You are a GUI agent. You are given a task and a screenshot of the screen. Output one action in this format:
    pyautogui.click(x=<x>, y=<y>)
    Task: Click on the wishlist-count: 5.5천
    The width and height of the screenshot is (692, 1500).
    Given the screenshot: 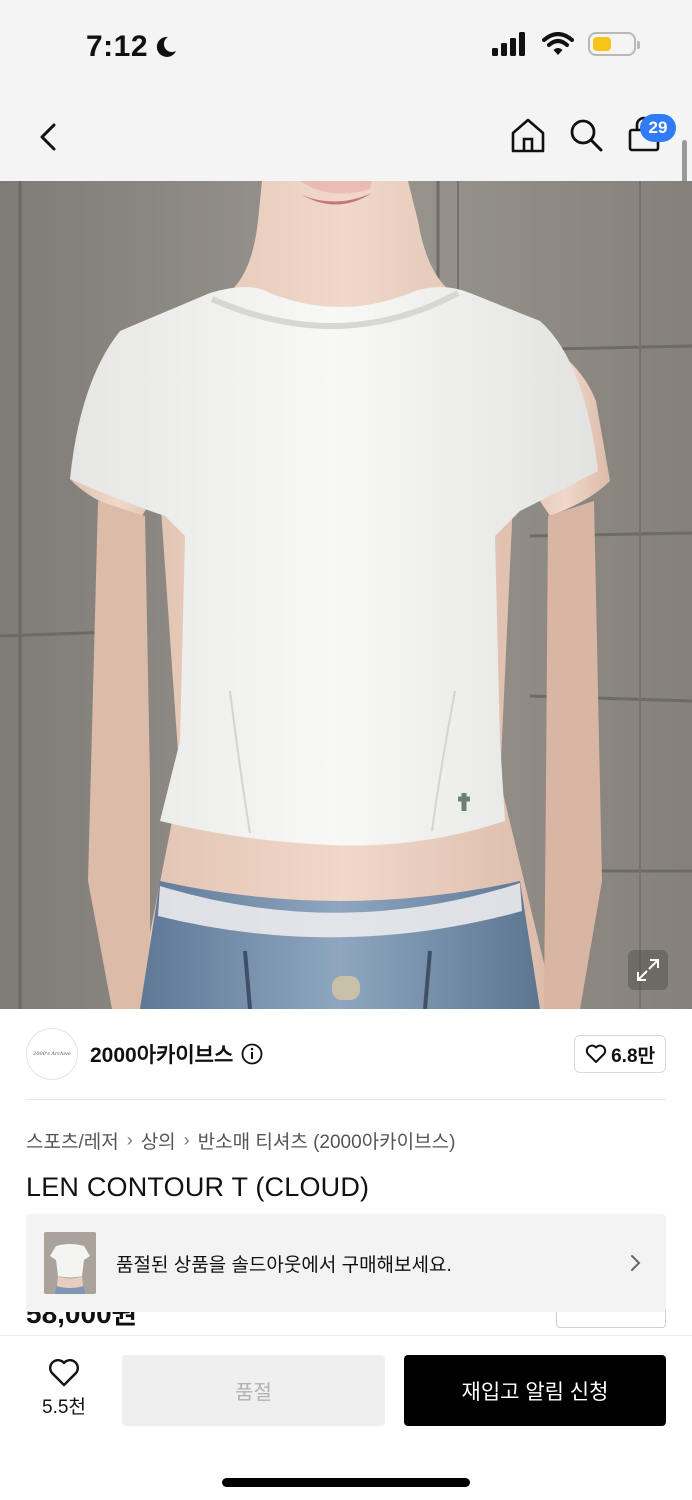 What is the action you would take?
    pyautogui.click(x=64, y=1407)
    